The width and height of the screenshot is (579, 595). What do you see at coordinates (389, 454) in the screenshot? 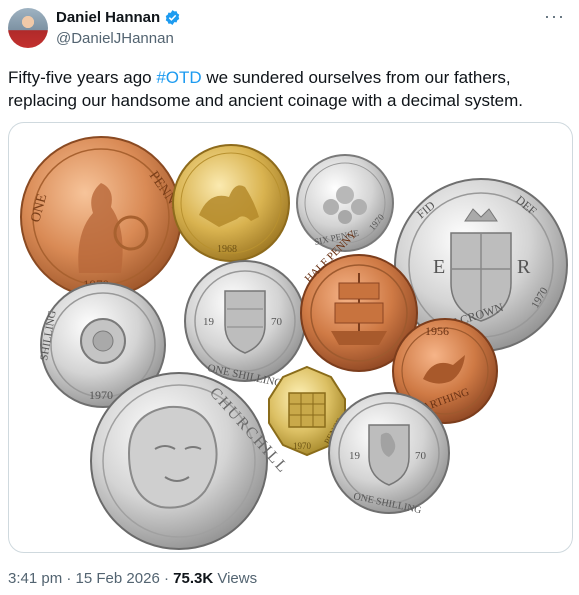
I see `coin-shilling-scottish: 19 70 ONE SHILLING` at bounding box center [389, 454].